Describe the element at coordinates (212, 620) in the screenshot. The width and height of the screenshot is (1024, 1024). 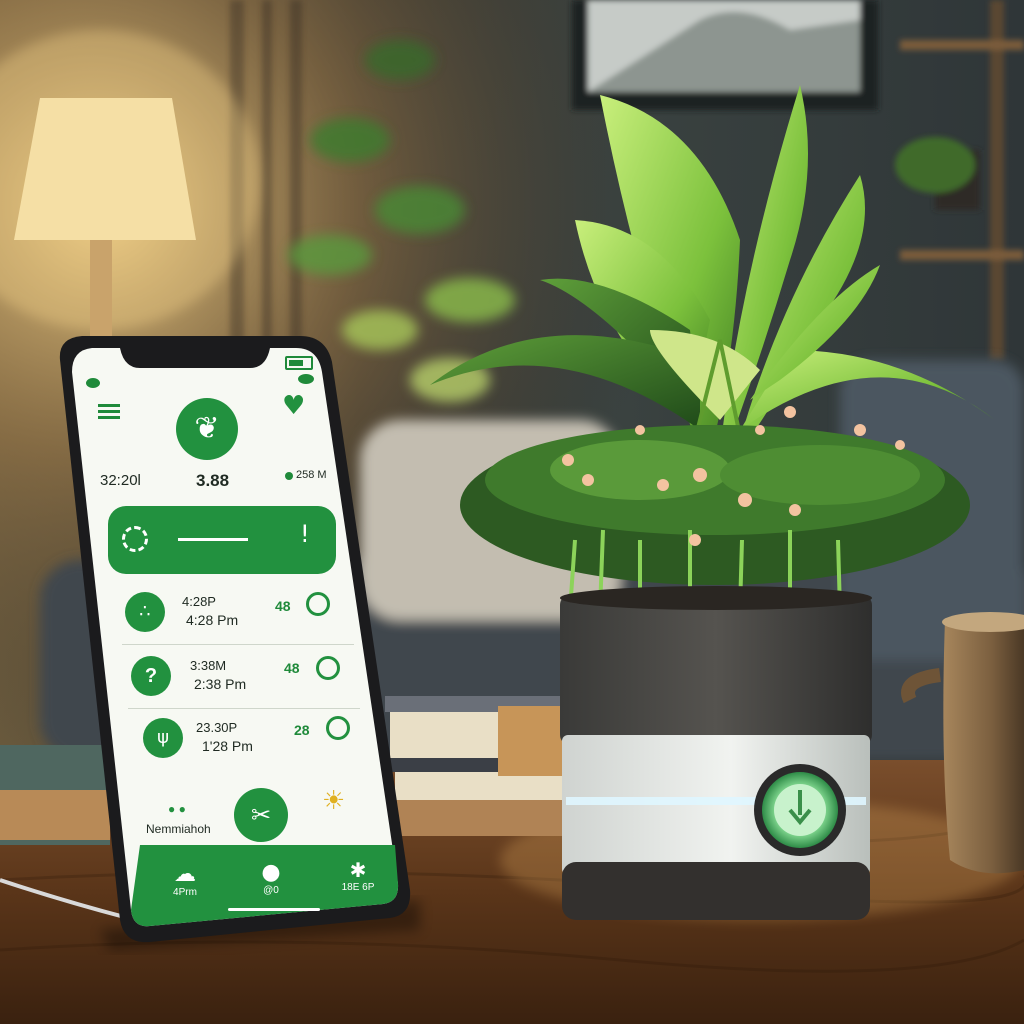
I see `schedule-time-pm: 4:28 Pm` at that location.